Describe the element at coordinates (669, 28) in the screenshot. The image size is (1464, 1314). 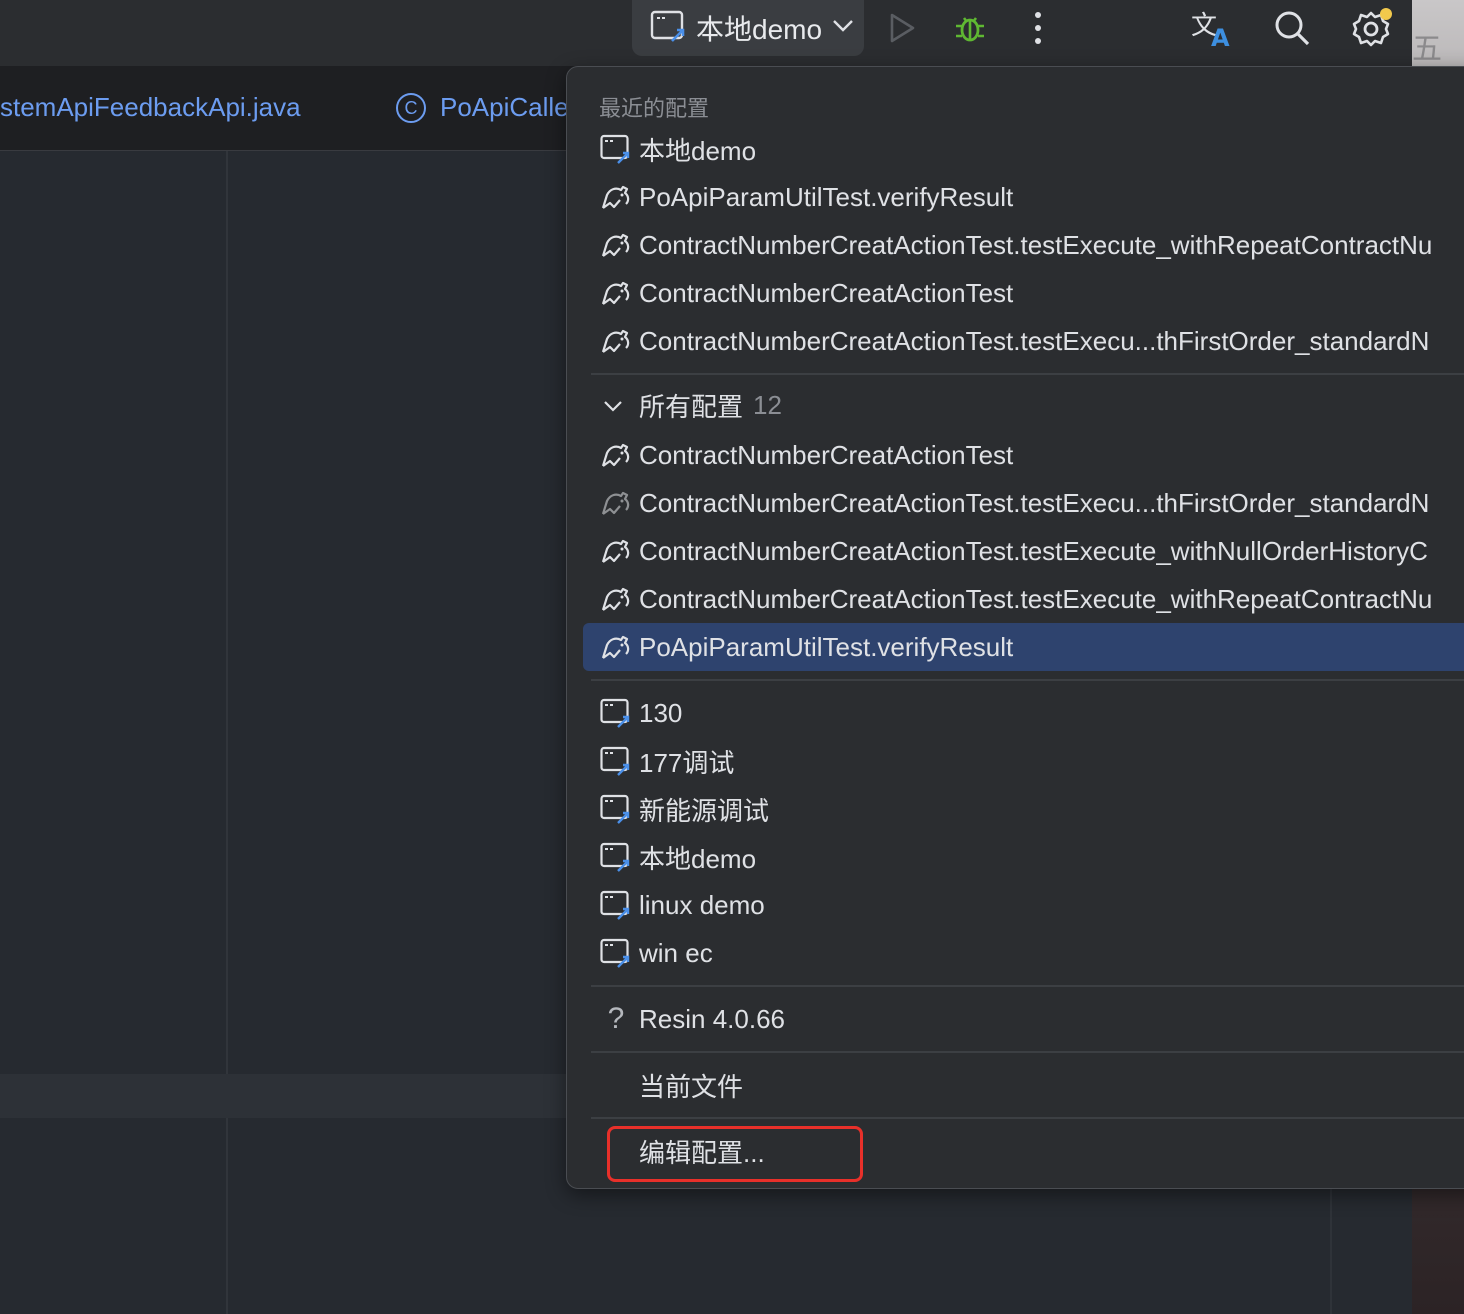
I see `run-config-icon` at that location.